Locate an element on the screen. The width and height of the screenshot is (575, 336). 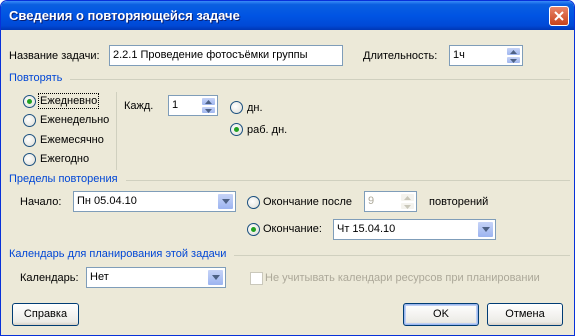
task-name-label: Название задачи: is located at coordinates (54, 56).